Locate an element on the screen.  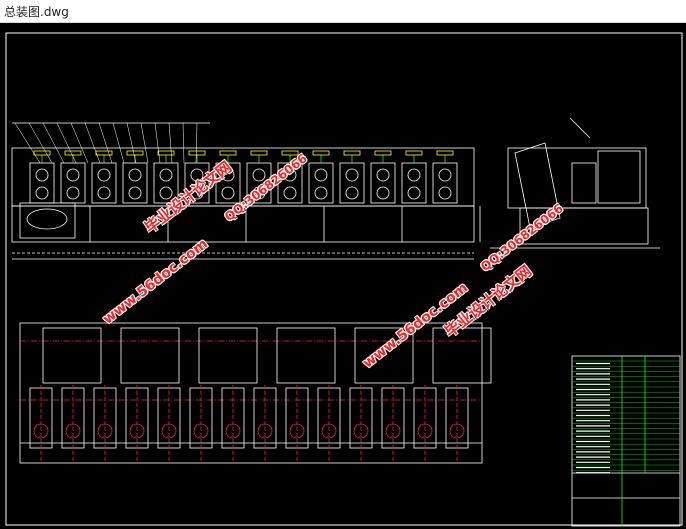
title-block is located at coordinates (626, 441).